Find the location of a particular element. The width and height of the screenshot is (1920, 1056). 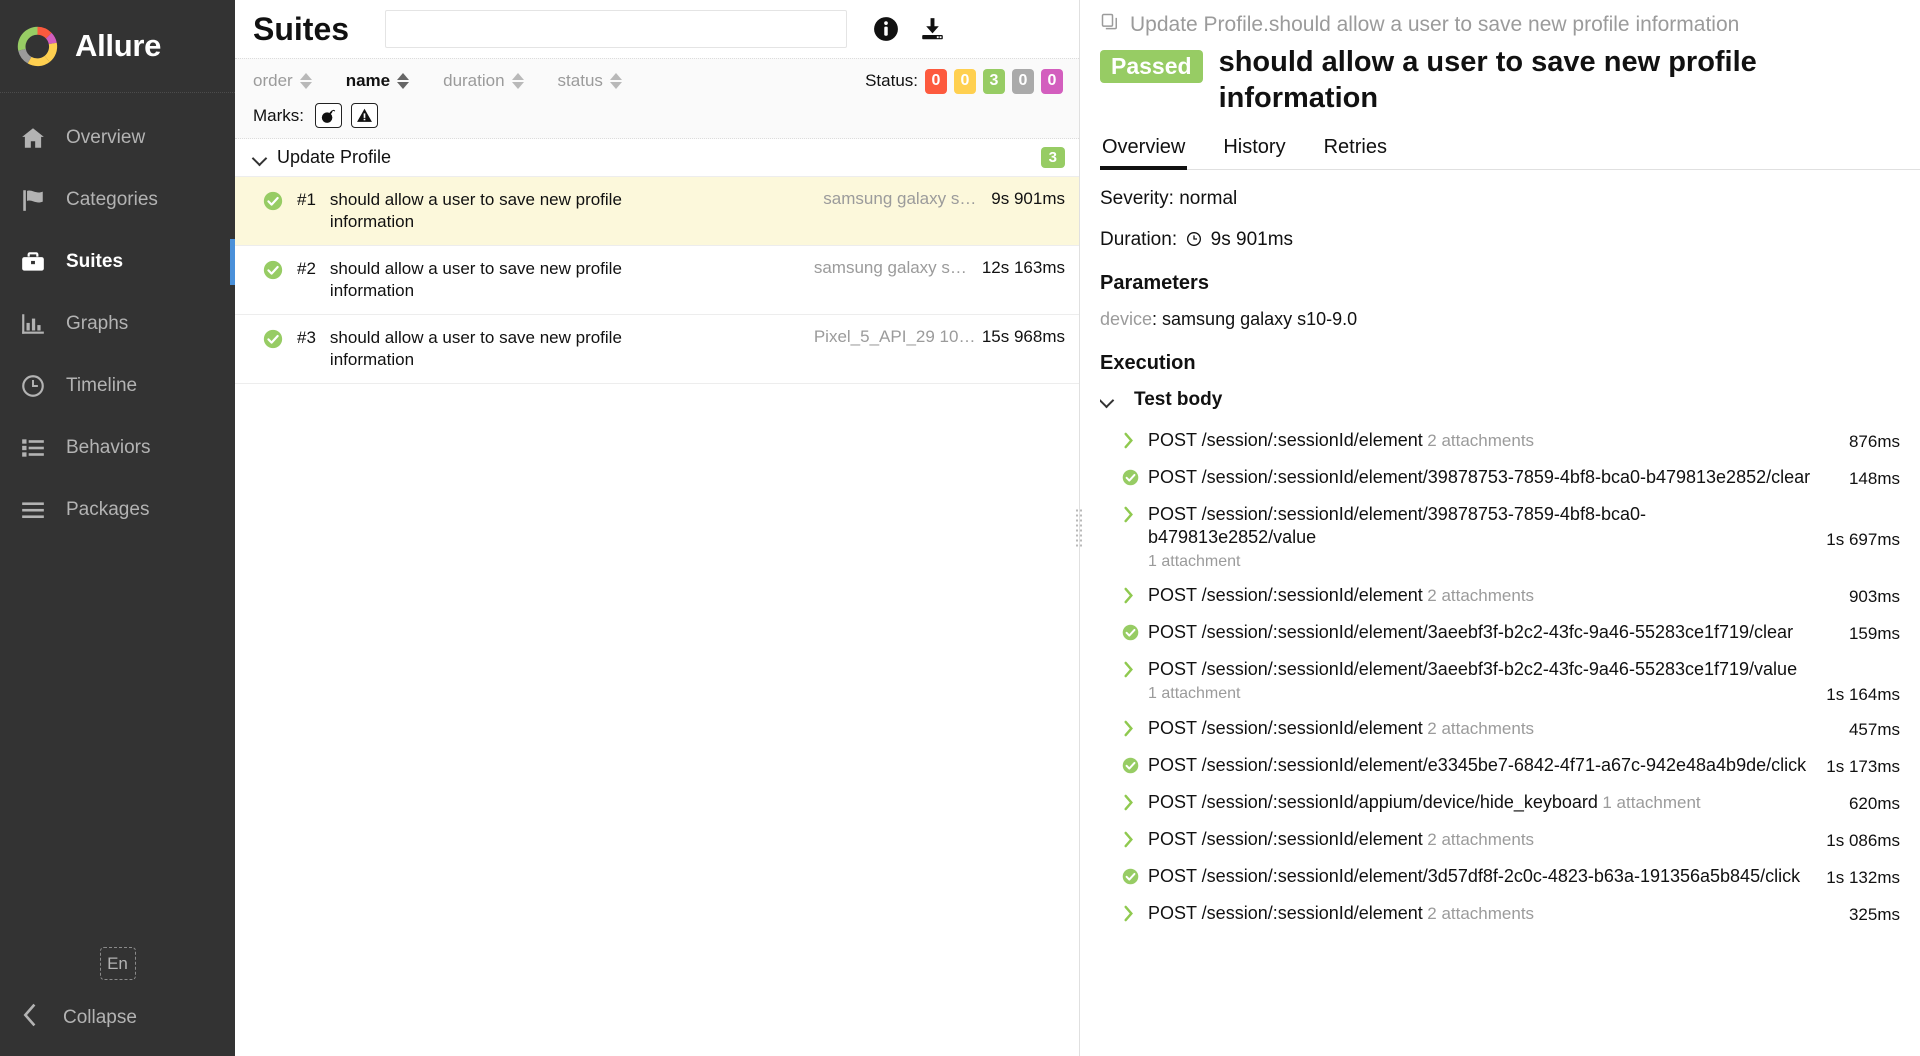

test-duration: 9s 901ms is located at coordinates (1028, 198).